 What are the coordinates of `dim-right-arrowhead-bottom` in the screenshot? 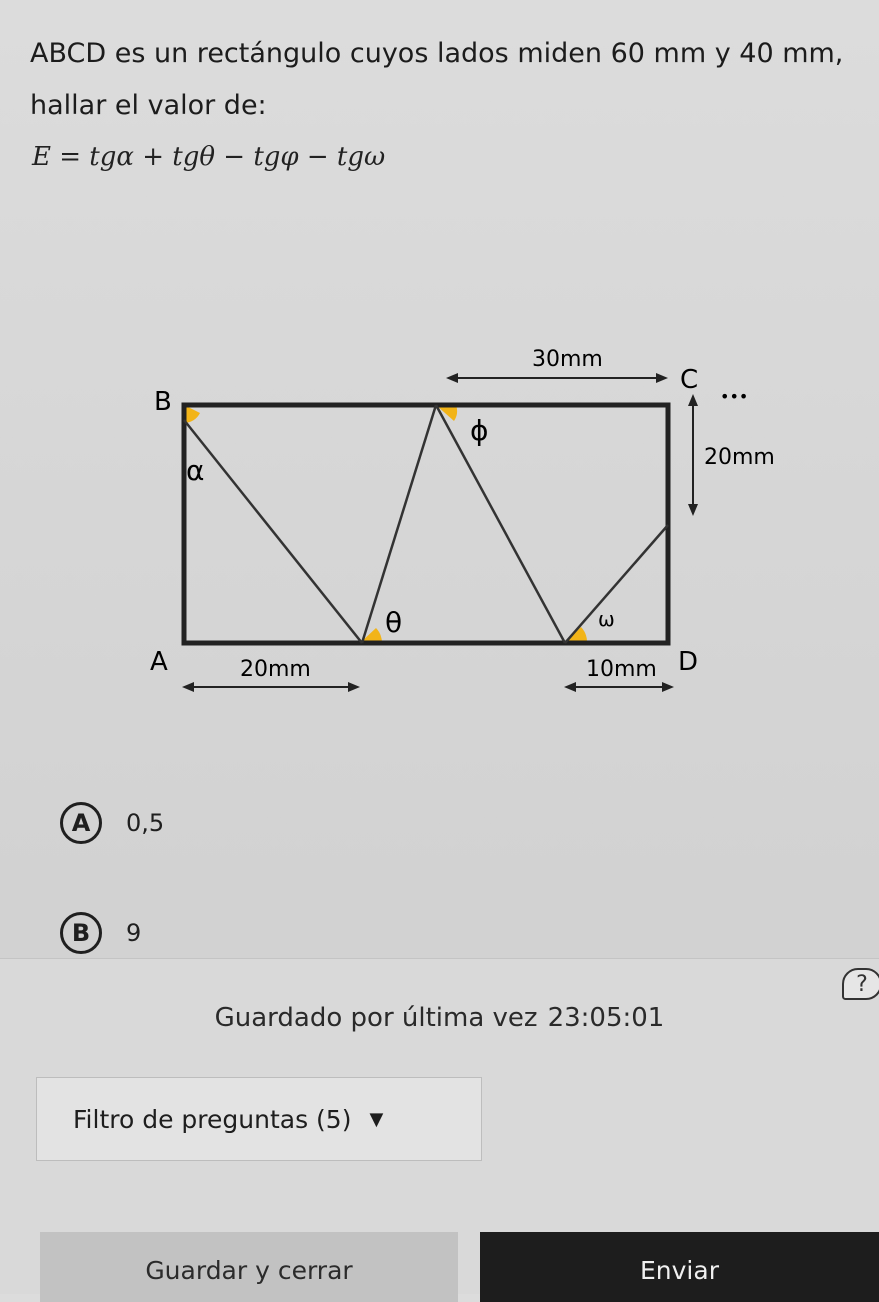 It's located at (693, 510).